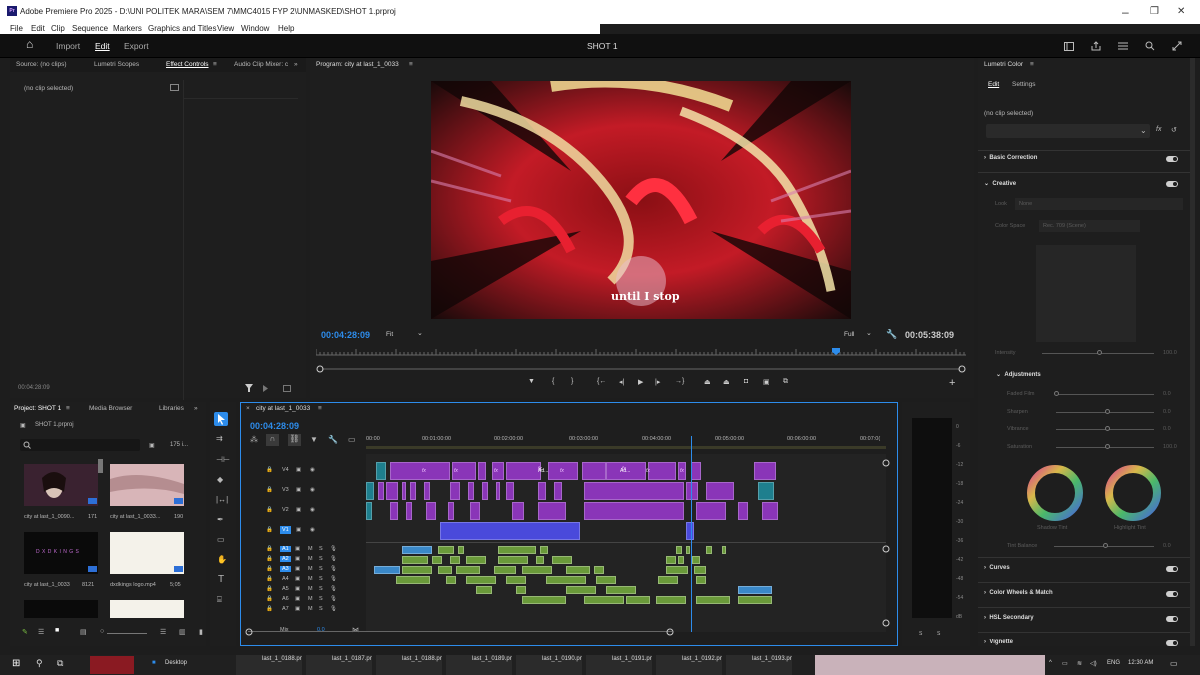  Describe the element at coordinates (176, 663) in the screenshot. I see `desktop-label: Desktop` at that location.